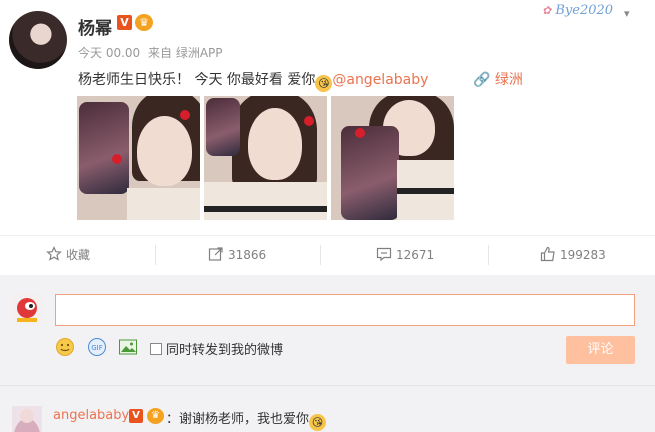 The width and height of the screenshot is (655, 432). Describe the element at coordinates (327, 255) in the screenshot. I see `action-bar: 收藏 31866 12671 199283` at that location.